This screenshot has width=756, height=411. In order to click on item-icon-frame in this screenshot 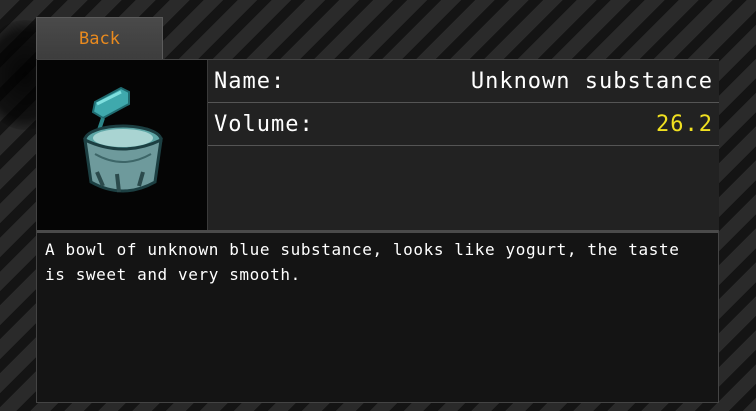, I will do `click(122, 145)`.